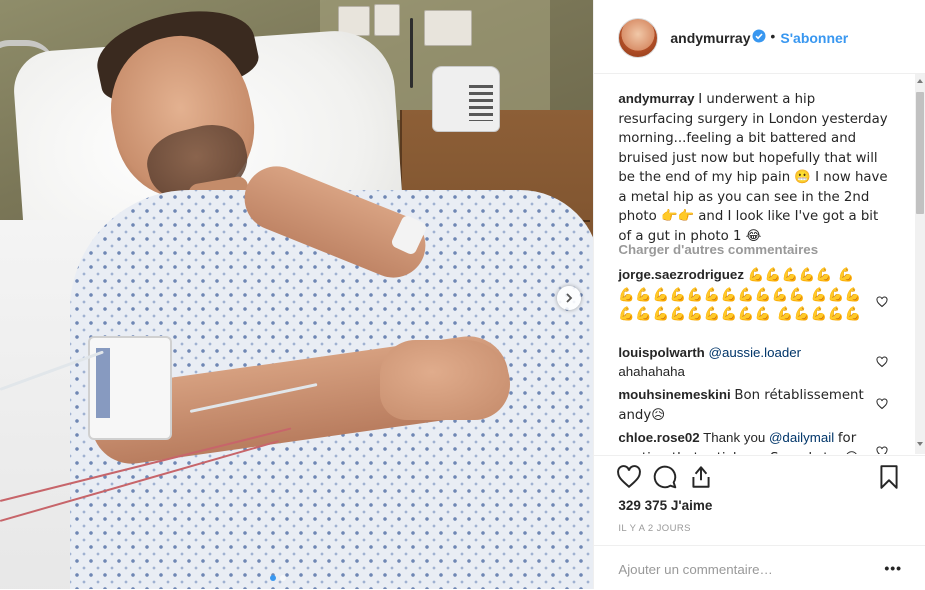 This screenshot has height=590, width=925. Describe the element at coordinates (681, 274) in the screenshot. I see `comment-username: jorge.saezrodriguez` at that location.